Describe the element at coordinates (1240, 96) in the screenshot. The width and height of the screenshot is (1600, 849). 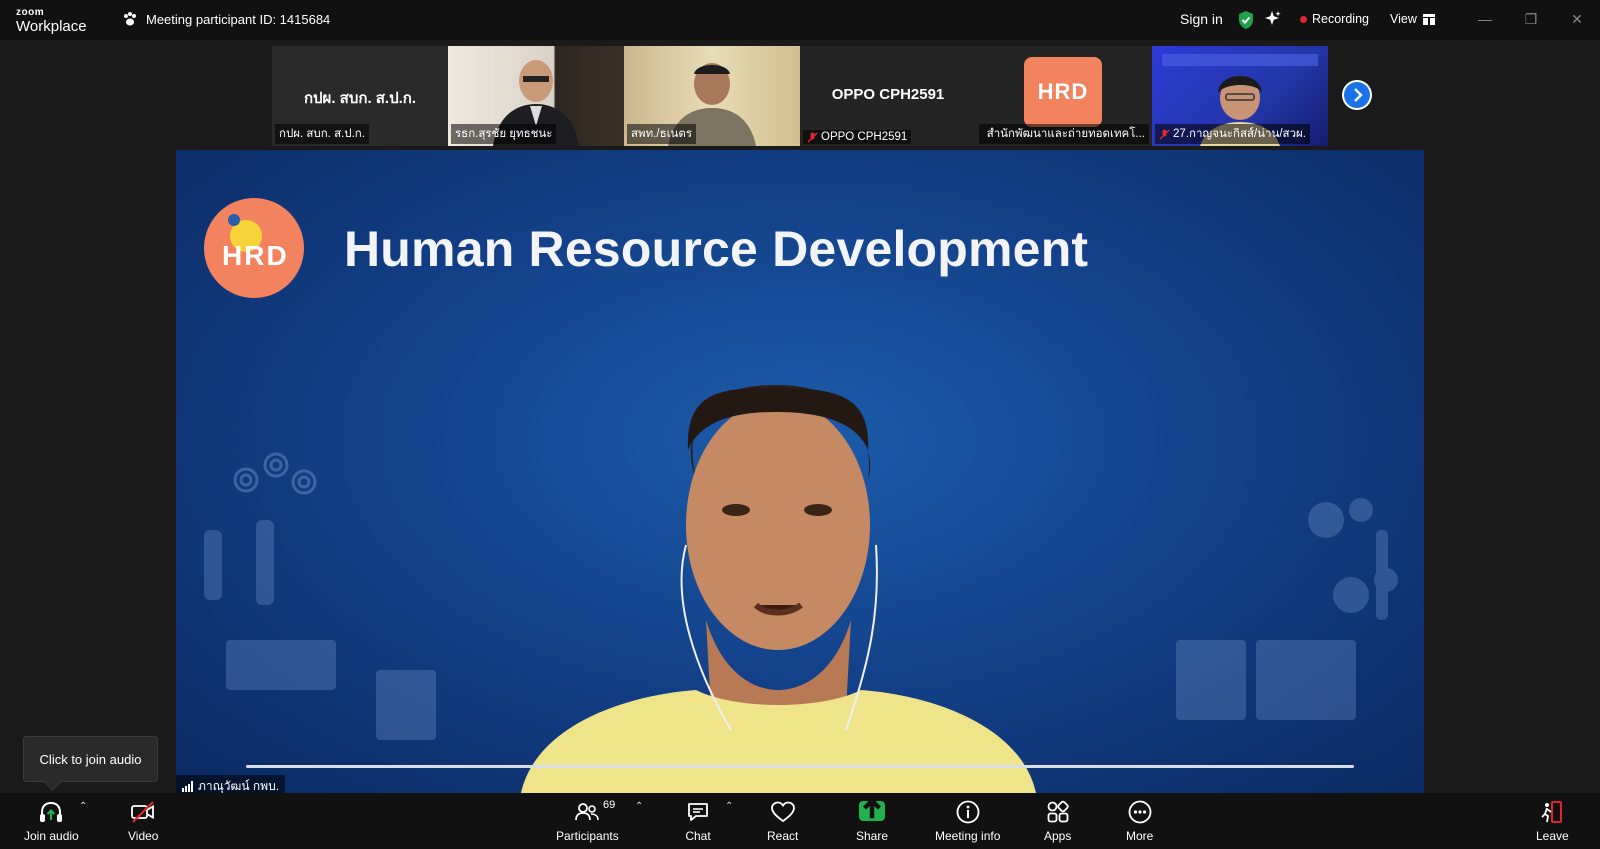
I see `participant-tile: 27.กาญจนะกิสส์/น่าน/สวผ.` at that location.